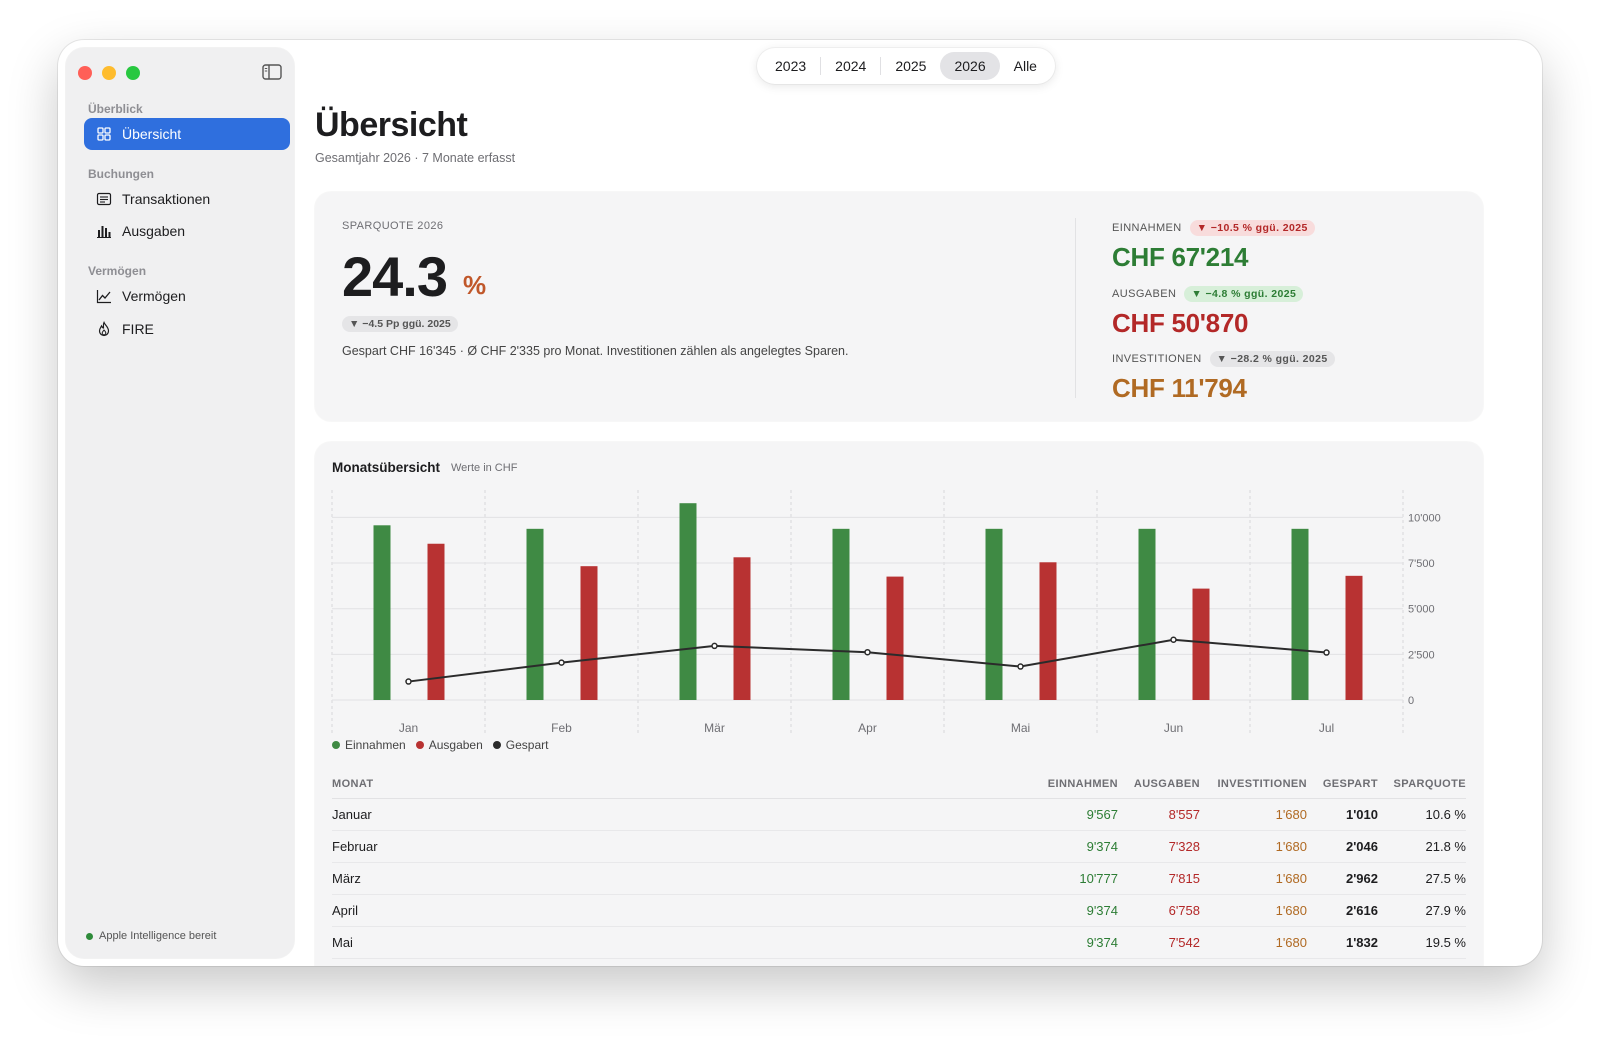 This screenshot has height=1043, width=1600. I want to click on bar-ausgaben-mai, so click(1048, 631).